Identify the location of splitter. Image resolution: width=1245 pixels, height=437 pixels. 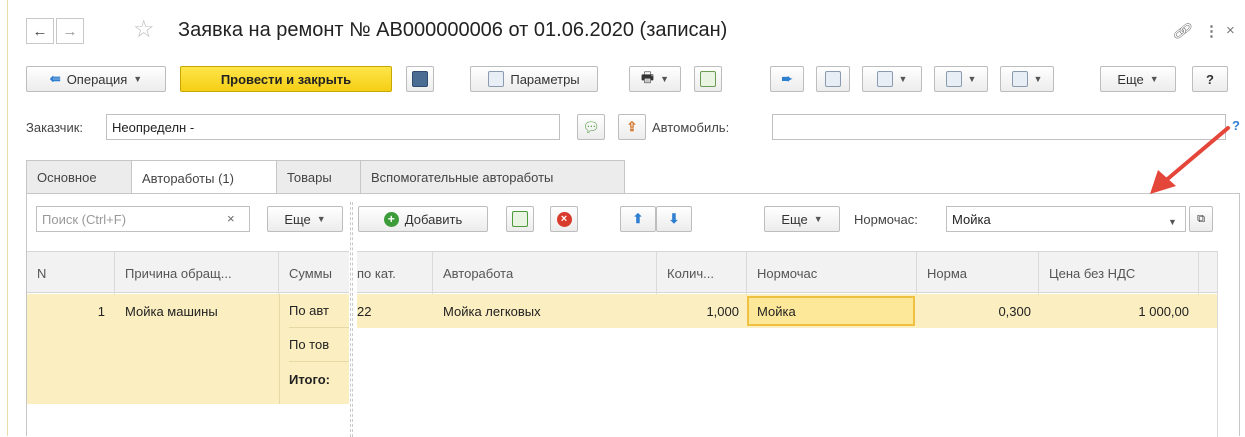
(351, 319).